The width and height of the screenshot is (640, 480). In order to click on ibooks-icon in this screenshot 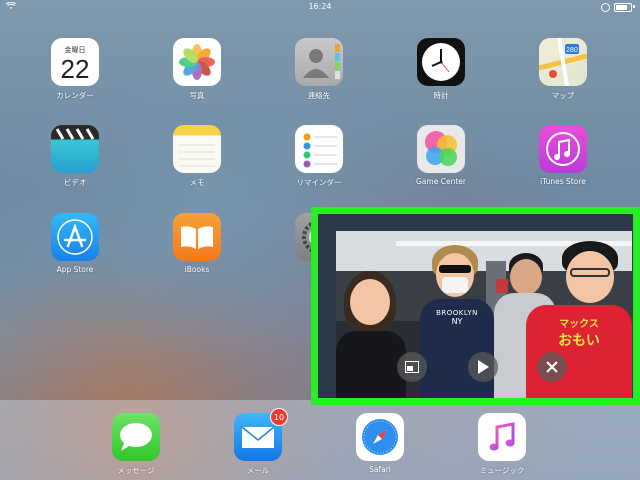, I will do `click(197, 237)`.